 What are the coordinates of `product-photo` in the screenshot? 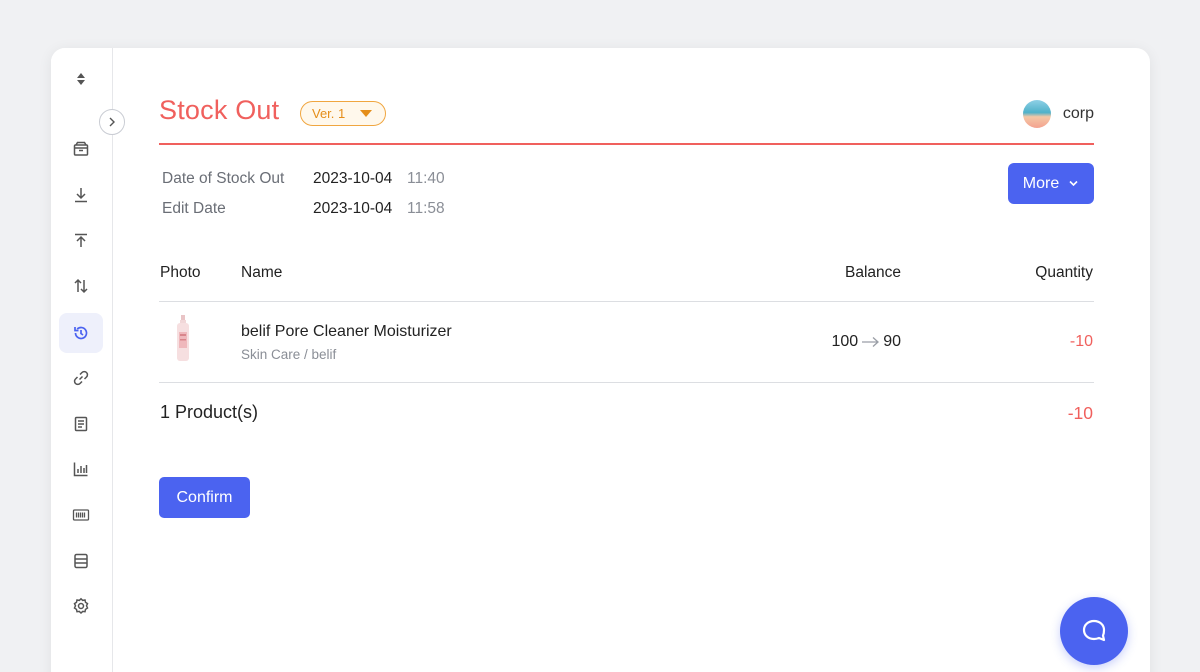 It's located at (183, 338).